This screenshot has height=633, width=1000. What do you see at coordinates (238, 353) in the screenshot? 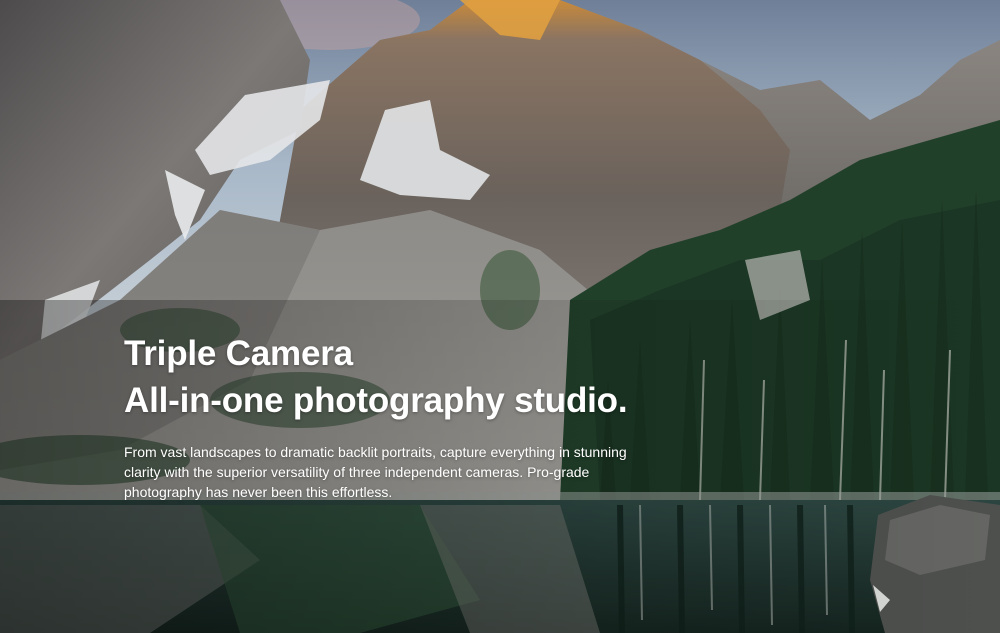
I see `hero-title-line-1: Triple Camera` at bounding box center [238, 353].